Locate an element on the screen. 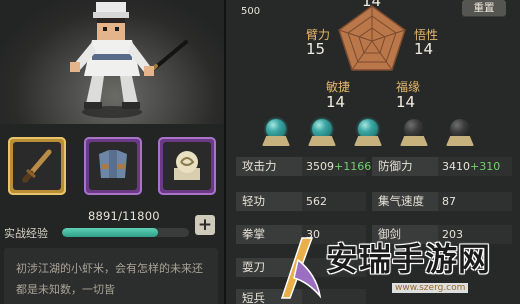  jade-pendant-icon is located at coordinates (187, 165).